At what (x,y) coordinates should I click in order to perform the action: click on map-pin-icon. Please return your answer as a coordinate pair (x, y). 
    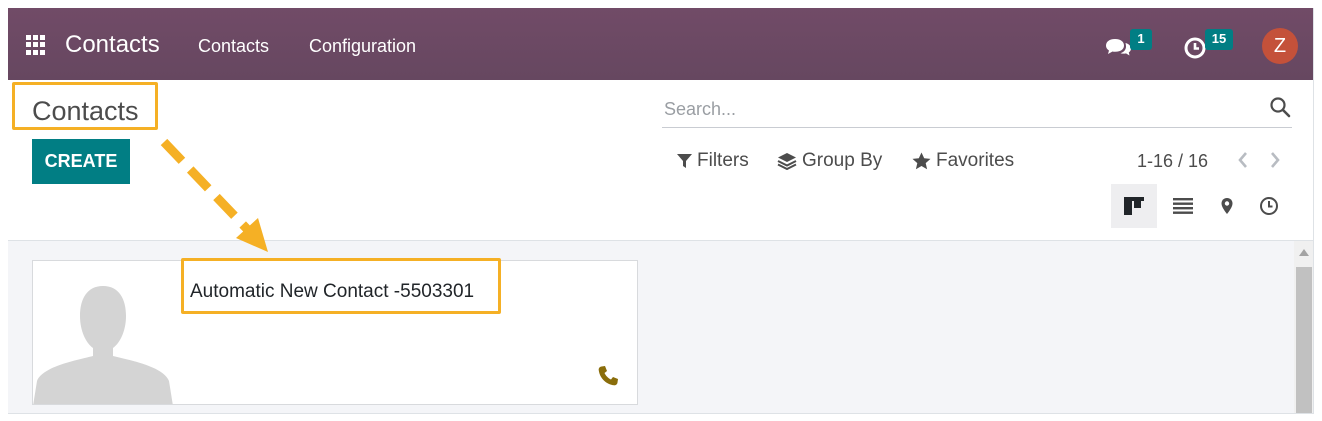
    Looking at the image, I should click on (1227, 206).